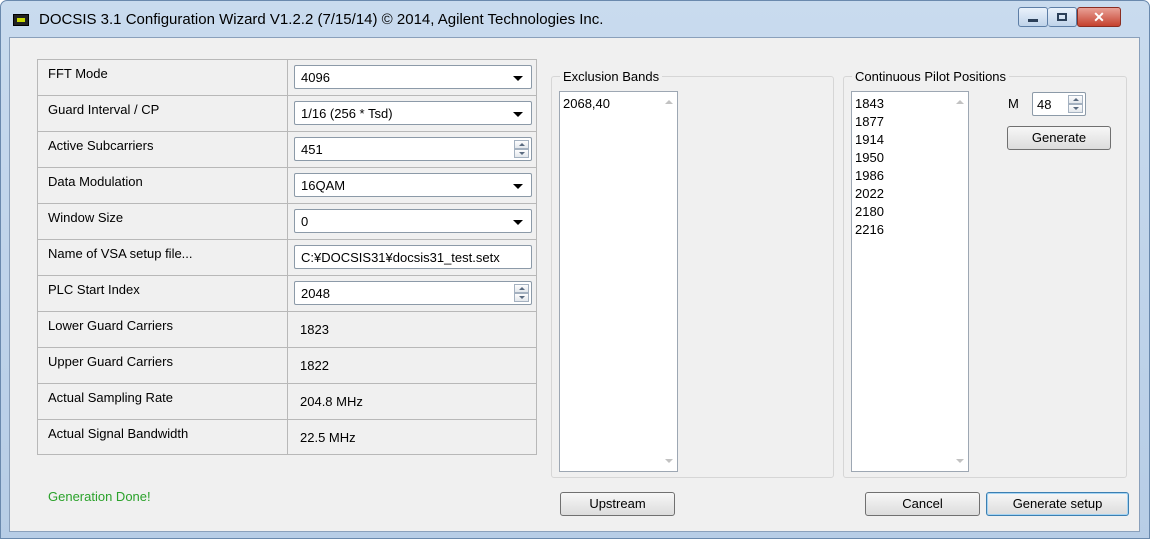 Image resolution: width=1150 pixels, height=539 pixels. Describe the element at coordinates (1059, 104) in the screenshot. I see `m-stepper: 48` at that location.